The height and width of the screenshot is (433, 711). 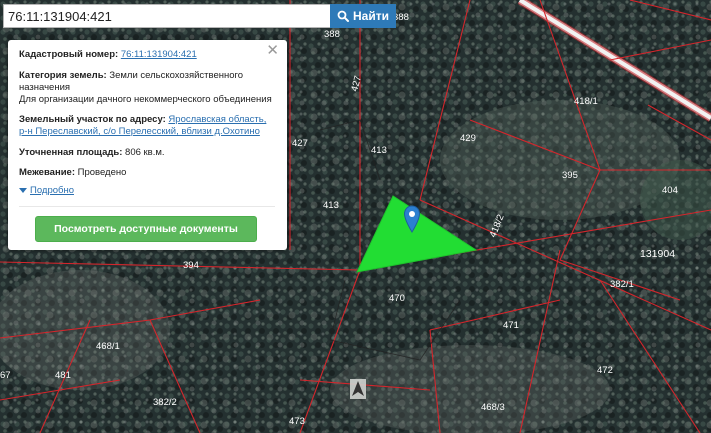 I want to click on parcel-label: 388, so click(x=332, y=34).